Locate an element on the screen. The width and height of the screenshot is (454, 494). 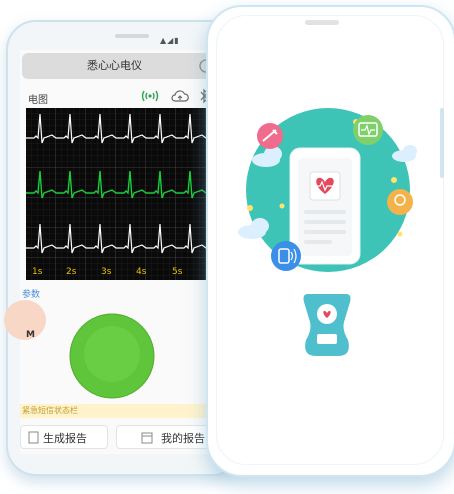
generate-report-button: 生成报告 is located at coordinates (64, 437).